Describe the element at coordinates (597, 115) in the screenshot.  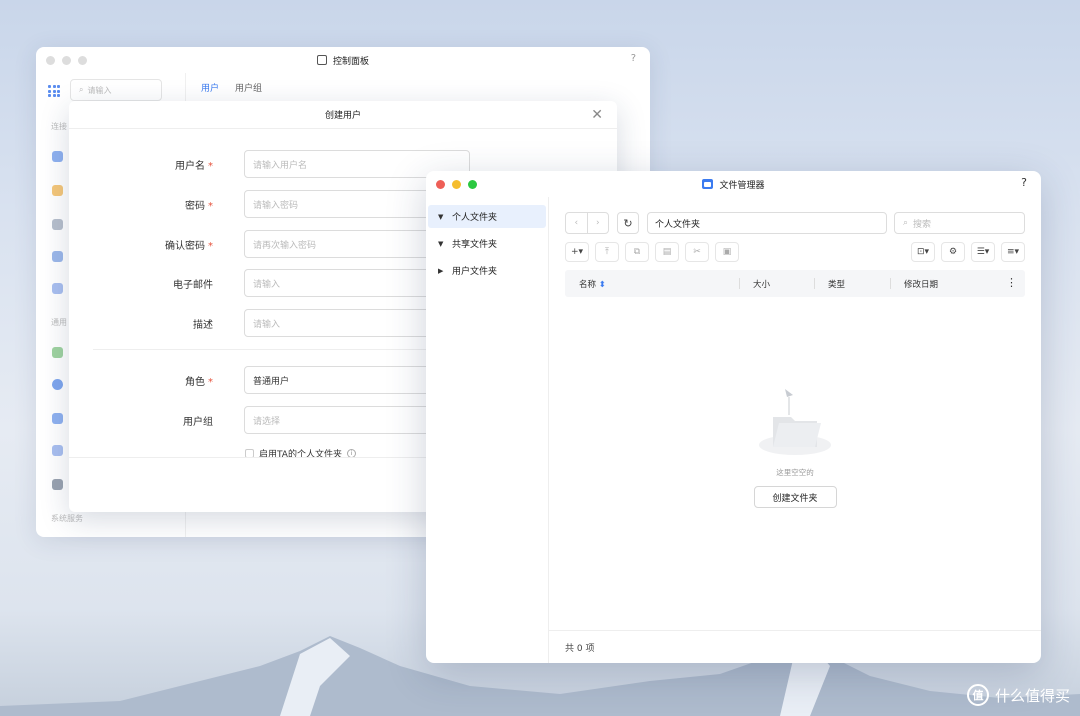
I see `close-icon: ✕` at that location.